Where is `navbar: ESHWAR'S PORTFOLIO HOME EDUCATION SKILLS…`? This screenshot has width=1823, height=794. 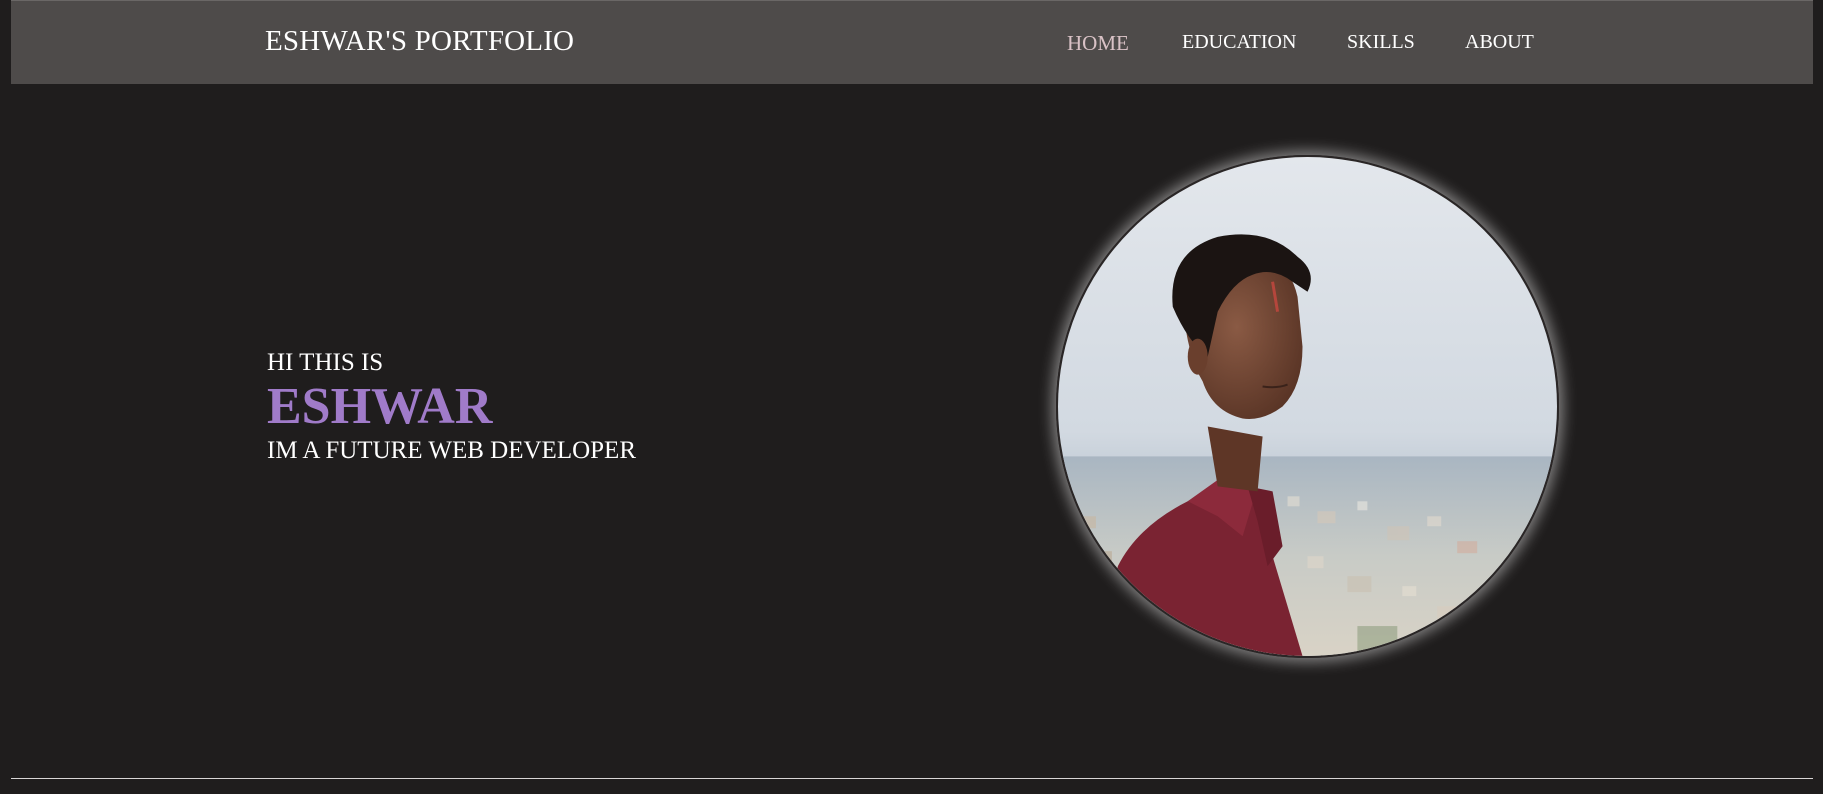
navbar: ESHWAR'S PORTFOLIO HOME EDUCATION SKILLS… is located at coordinates (912, 42).